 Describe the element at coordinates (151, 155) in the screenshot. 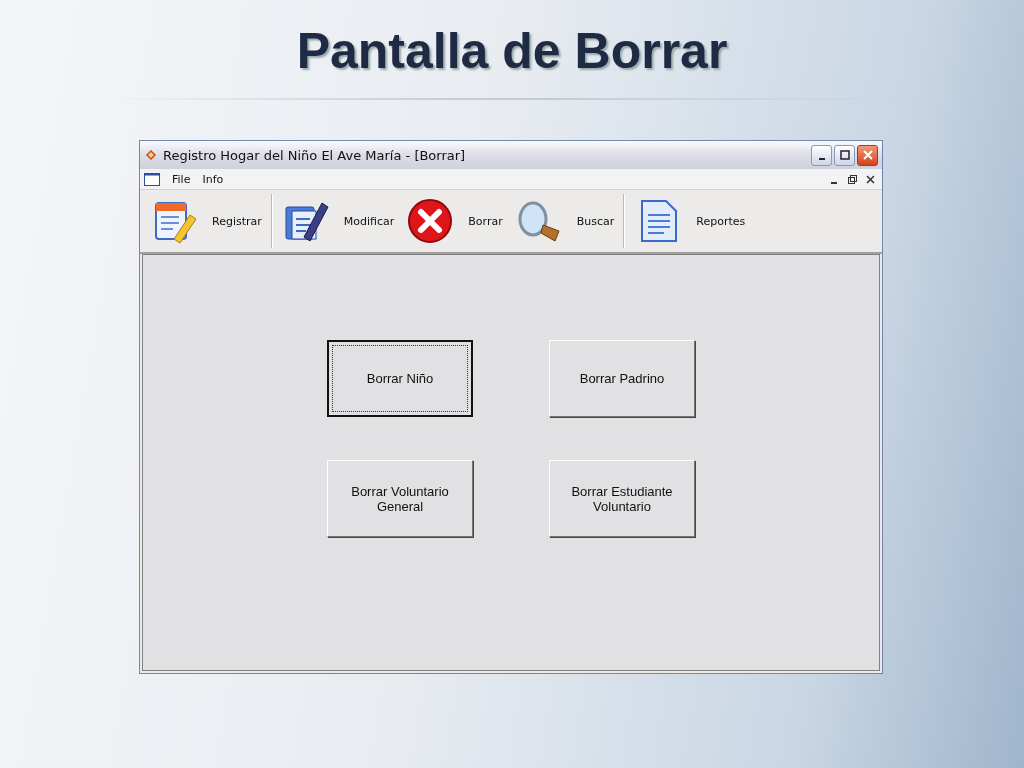

I see `app-icon` at that location.